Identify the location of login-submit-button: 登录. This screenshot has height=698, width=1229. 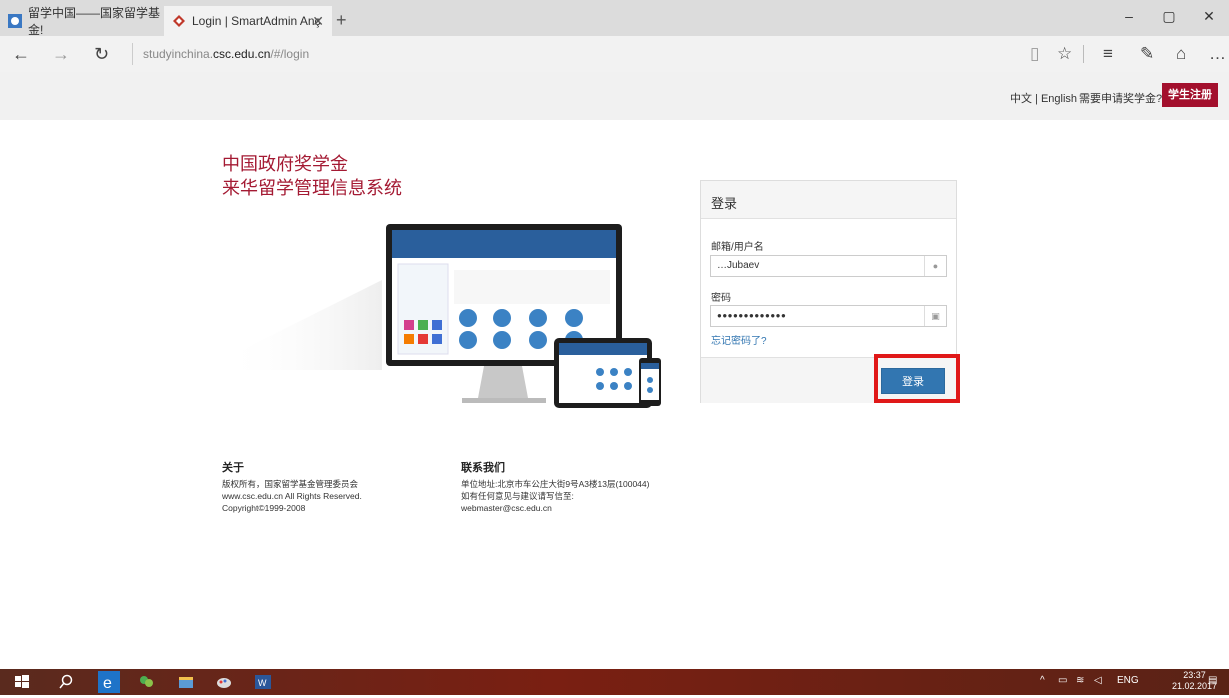
(913, 381).